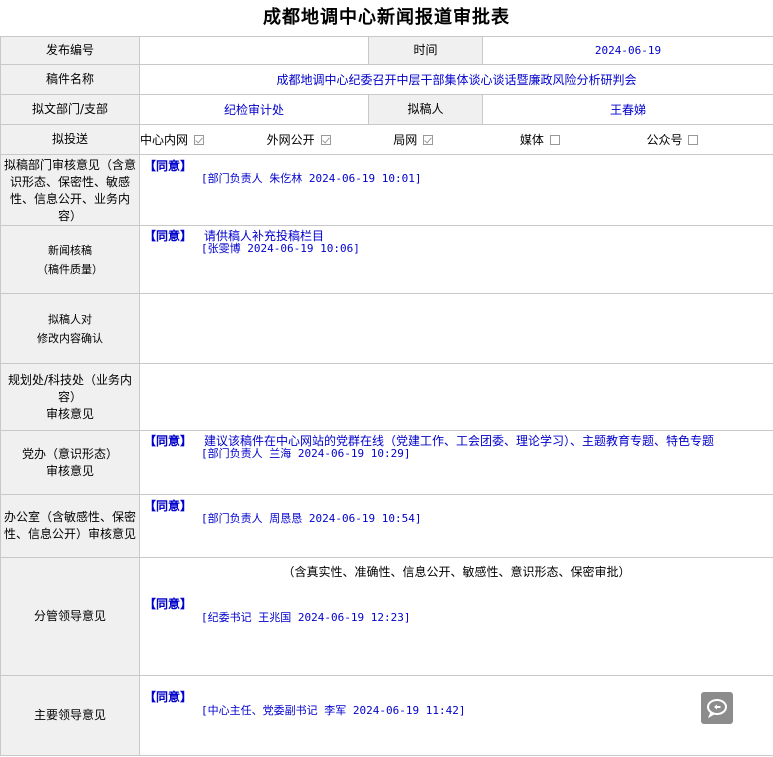 The height and width of the screenshot is (757, 773). I want to click on pub-no-label: 发布编号, so click(70, 50).